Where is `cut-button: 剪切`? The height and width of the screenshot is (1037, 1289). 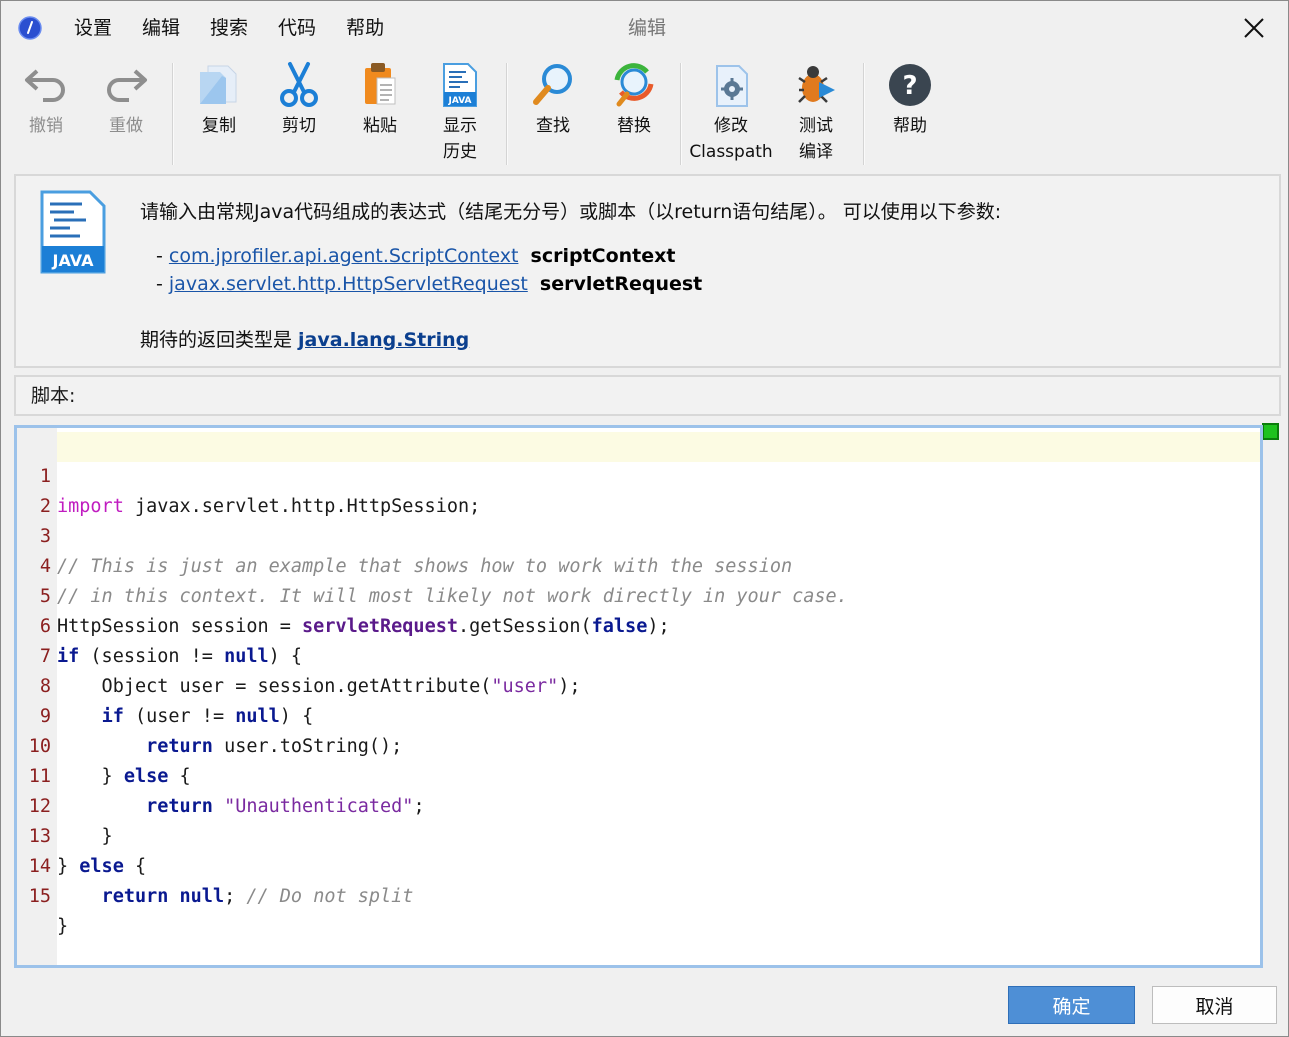
cut-button: 剪切 is located at coordinates (299, 98).